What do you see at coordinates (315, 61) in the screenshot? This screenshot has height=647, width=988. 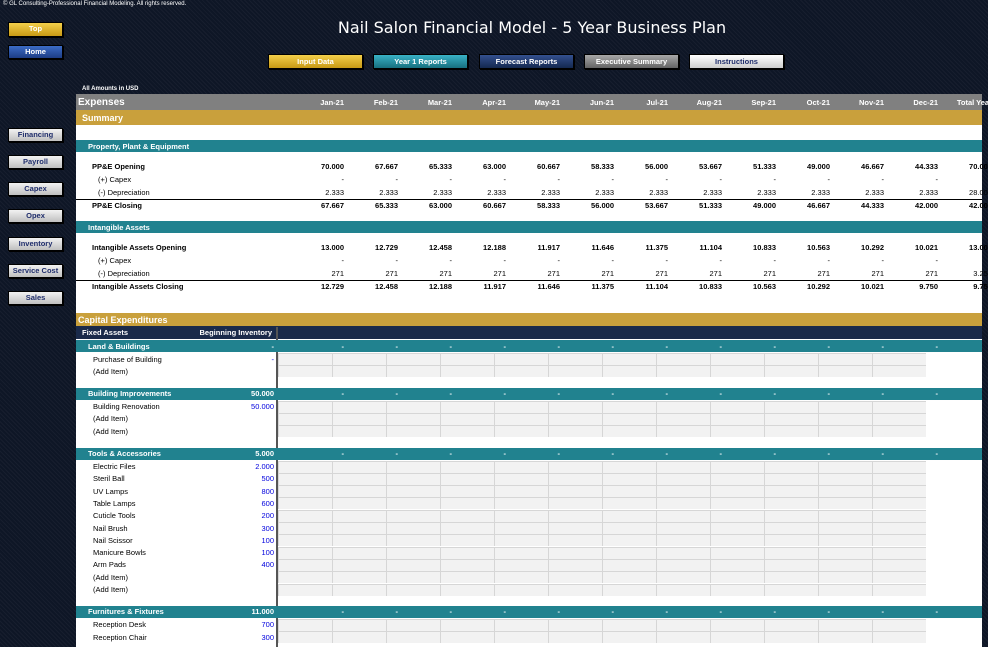 I see `input-data-tab: Input Data` at bounding box center [315, 61].